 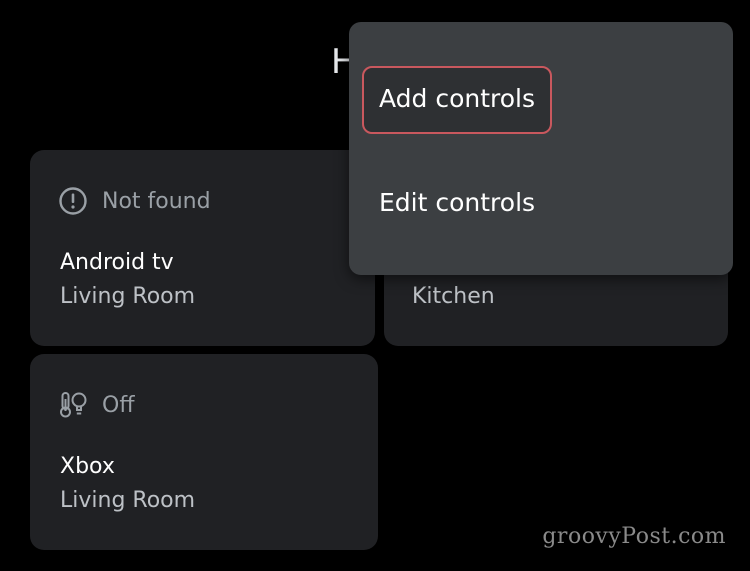 What do you see at coordinates (118, 405) in the screenshot?
I see `device-status-label: Off` at bounding box center [118, 405].